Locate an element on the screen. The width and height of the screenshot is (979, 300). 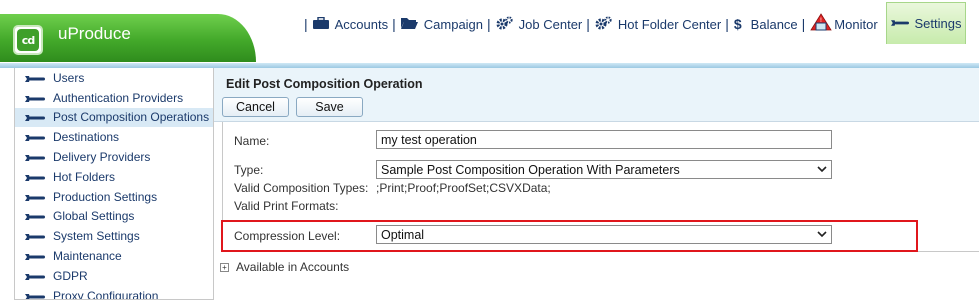
nav-accounts: Accounts is located at coordinates (350, 24).